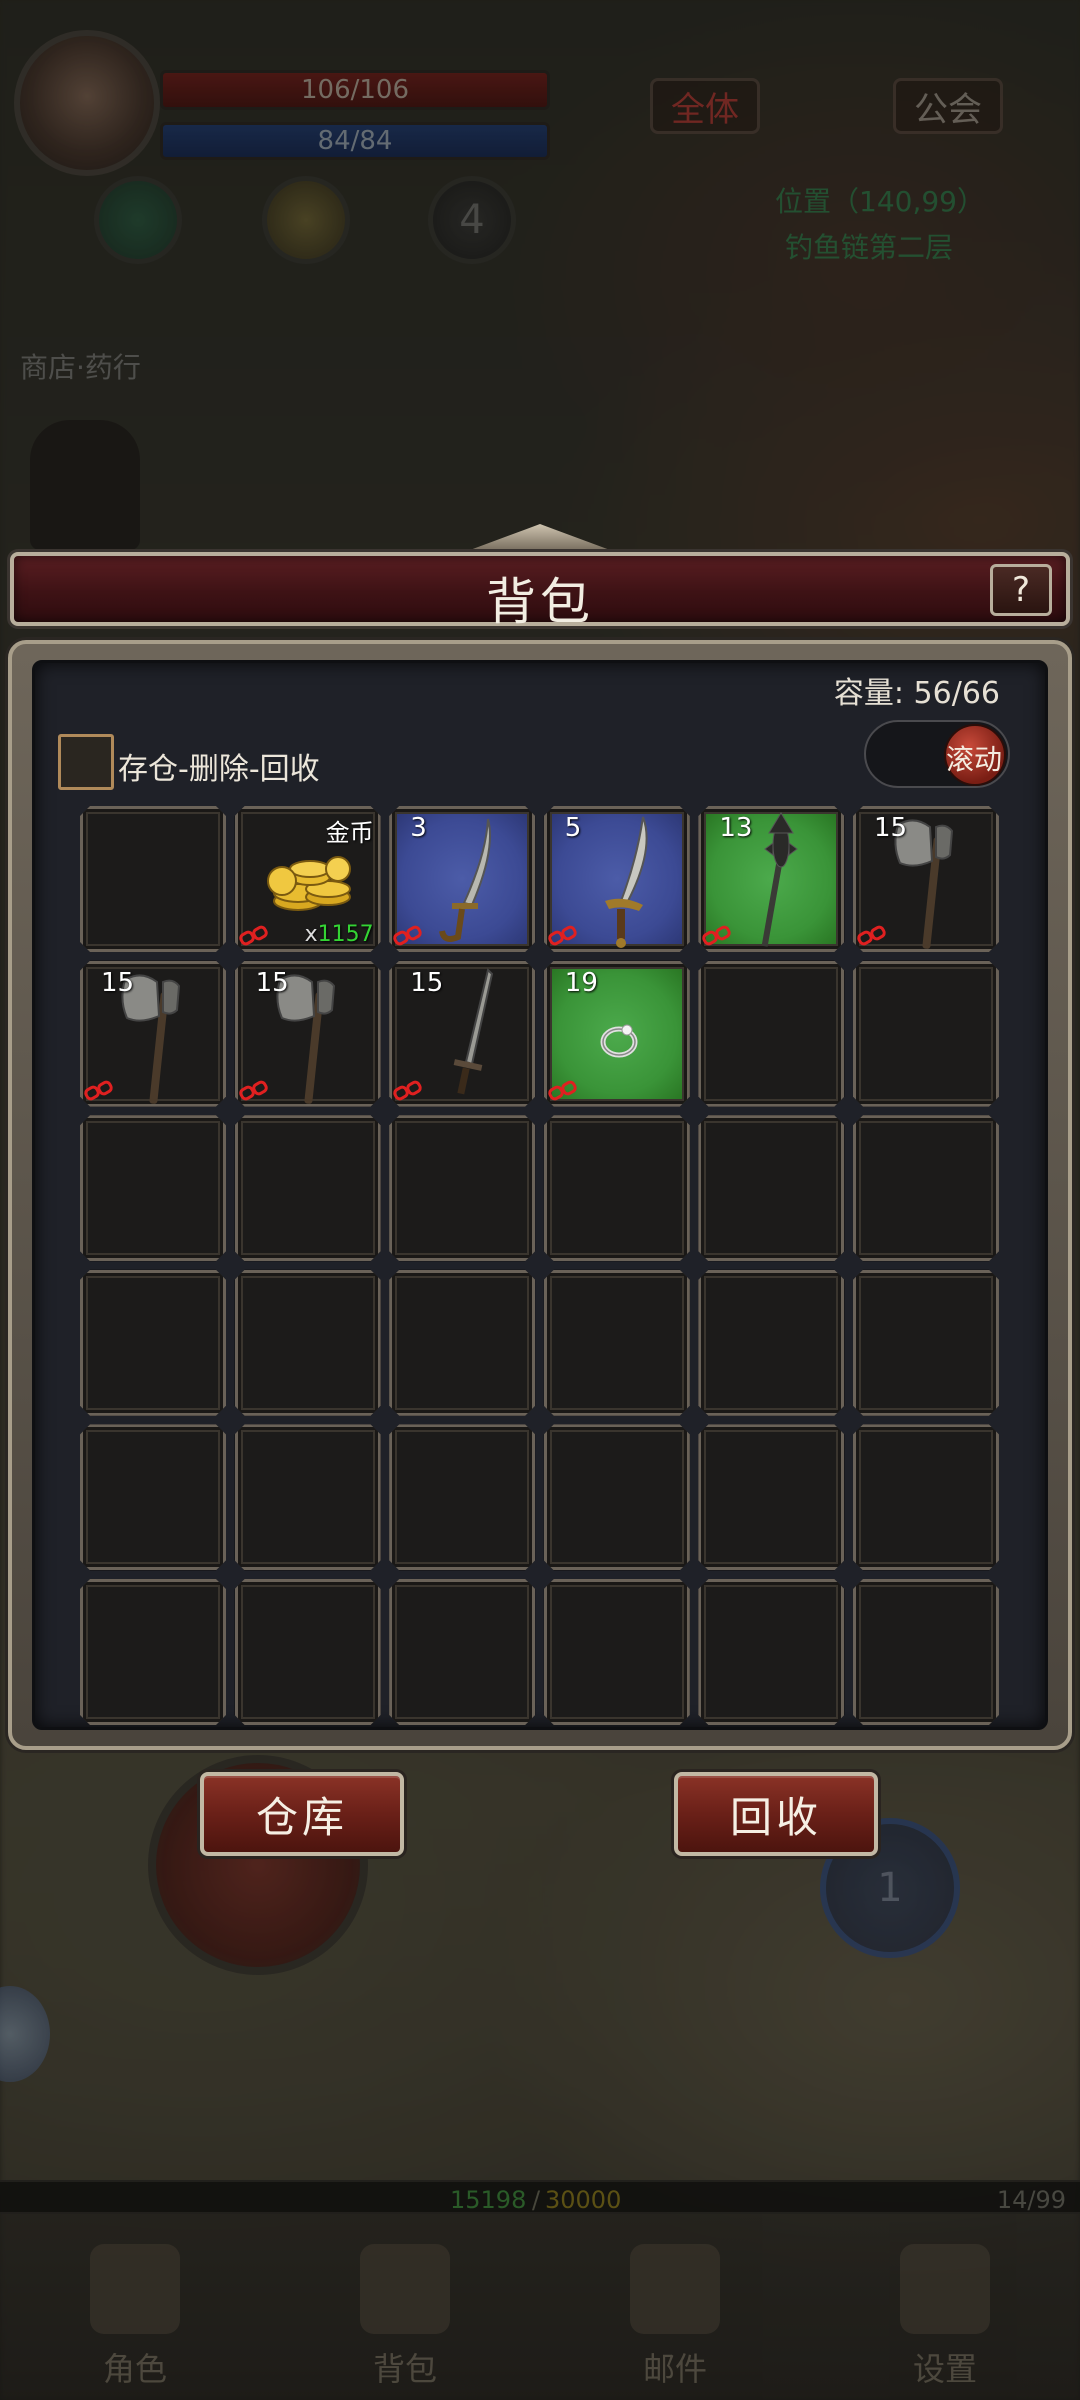  I want to click on inventory-slot-gold: 金币 x1157, so click(308, 879).